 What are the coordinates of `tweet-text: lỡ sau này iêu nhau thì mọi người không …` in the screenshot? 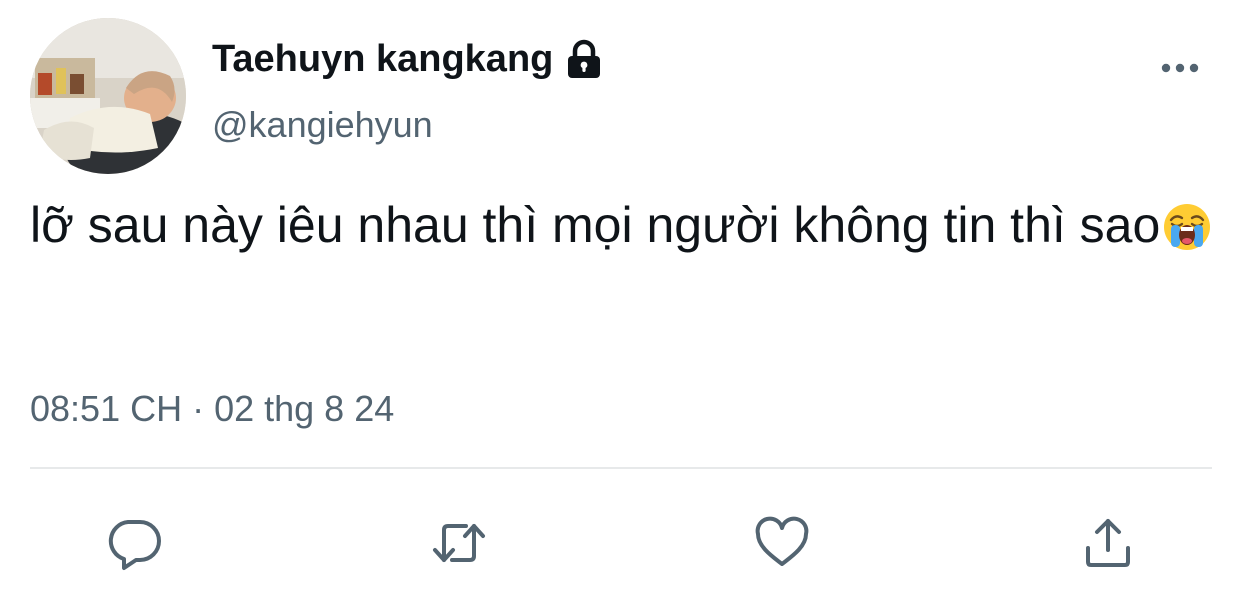 It's located at (595, 225).